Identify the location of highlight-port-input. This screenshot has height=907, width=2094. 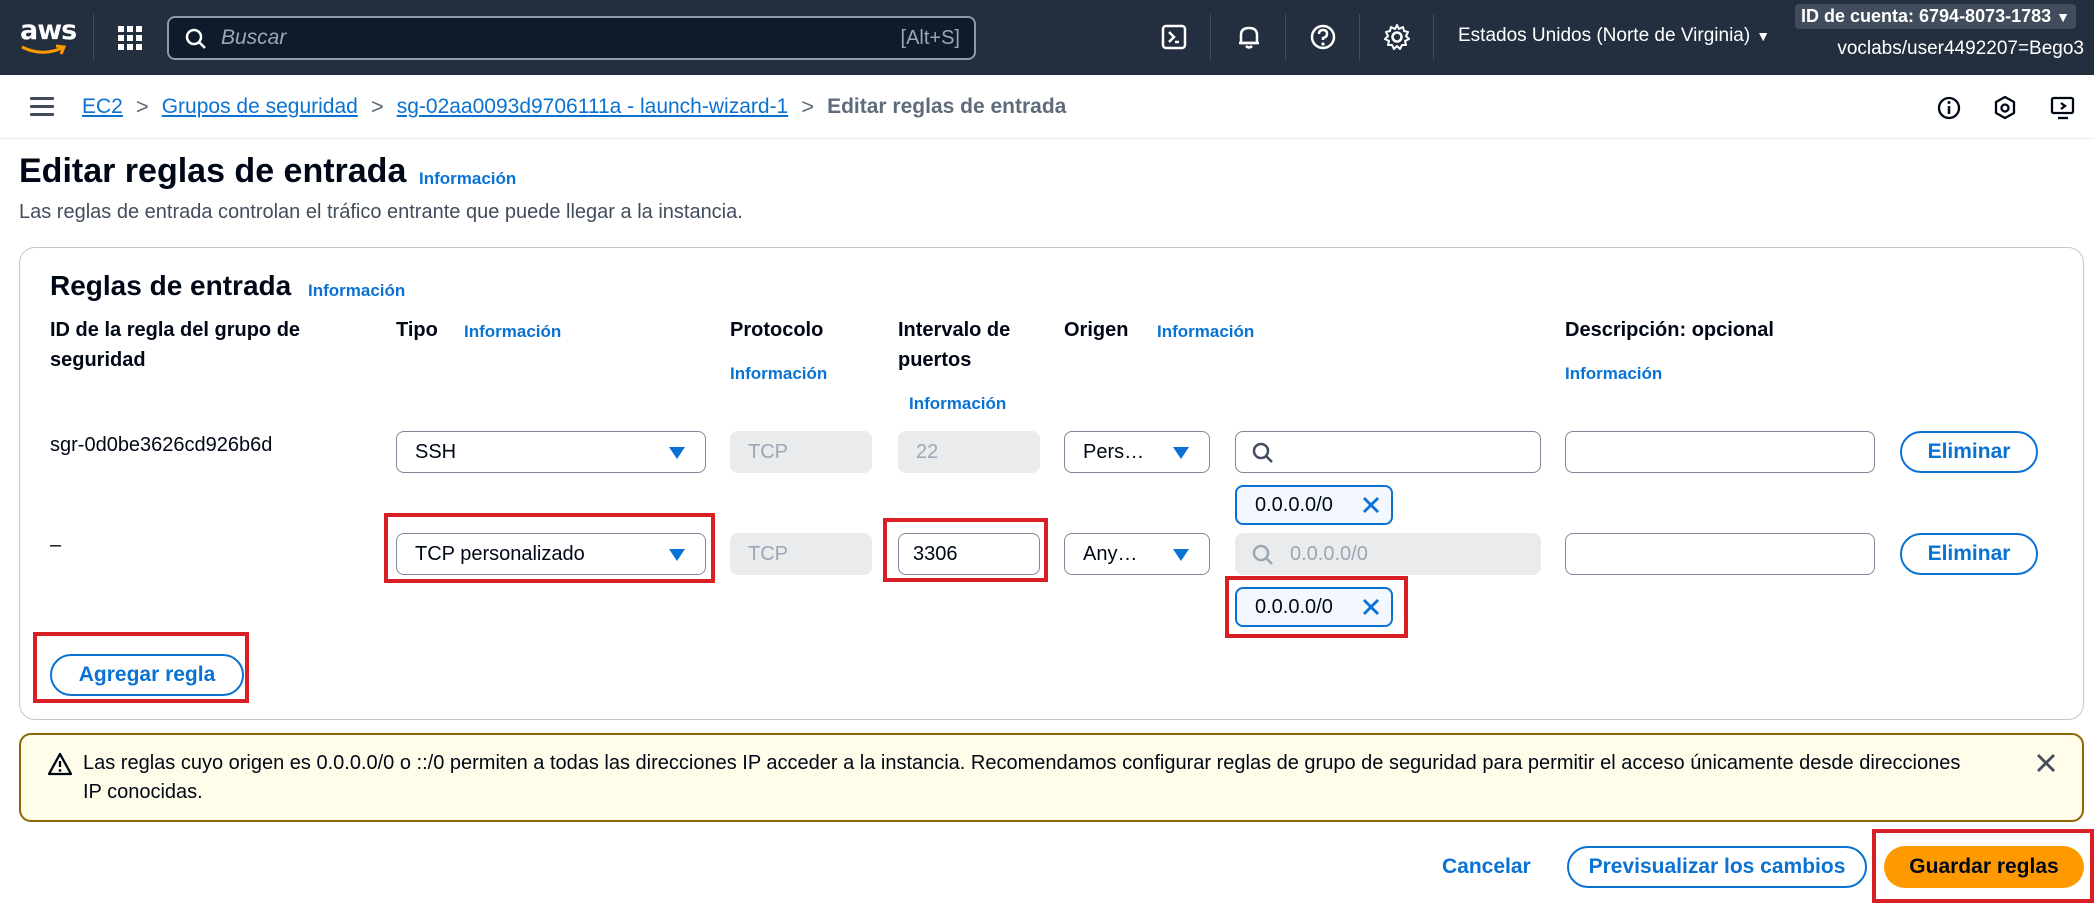
(965, 550).